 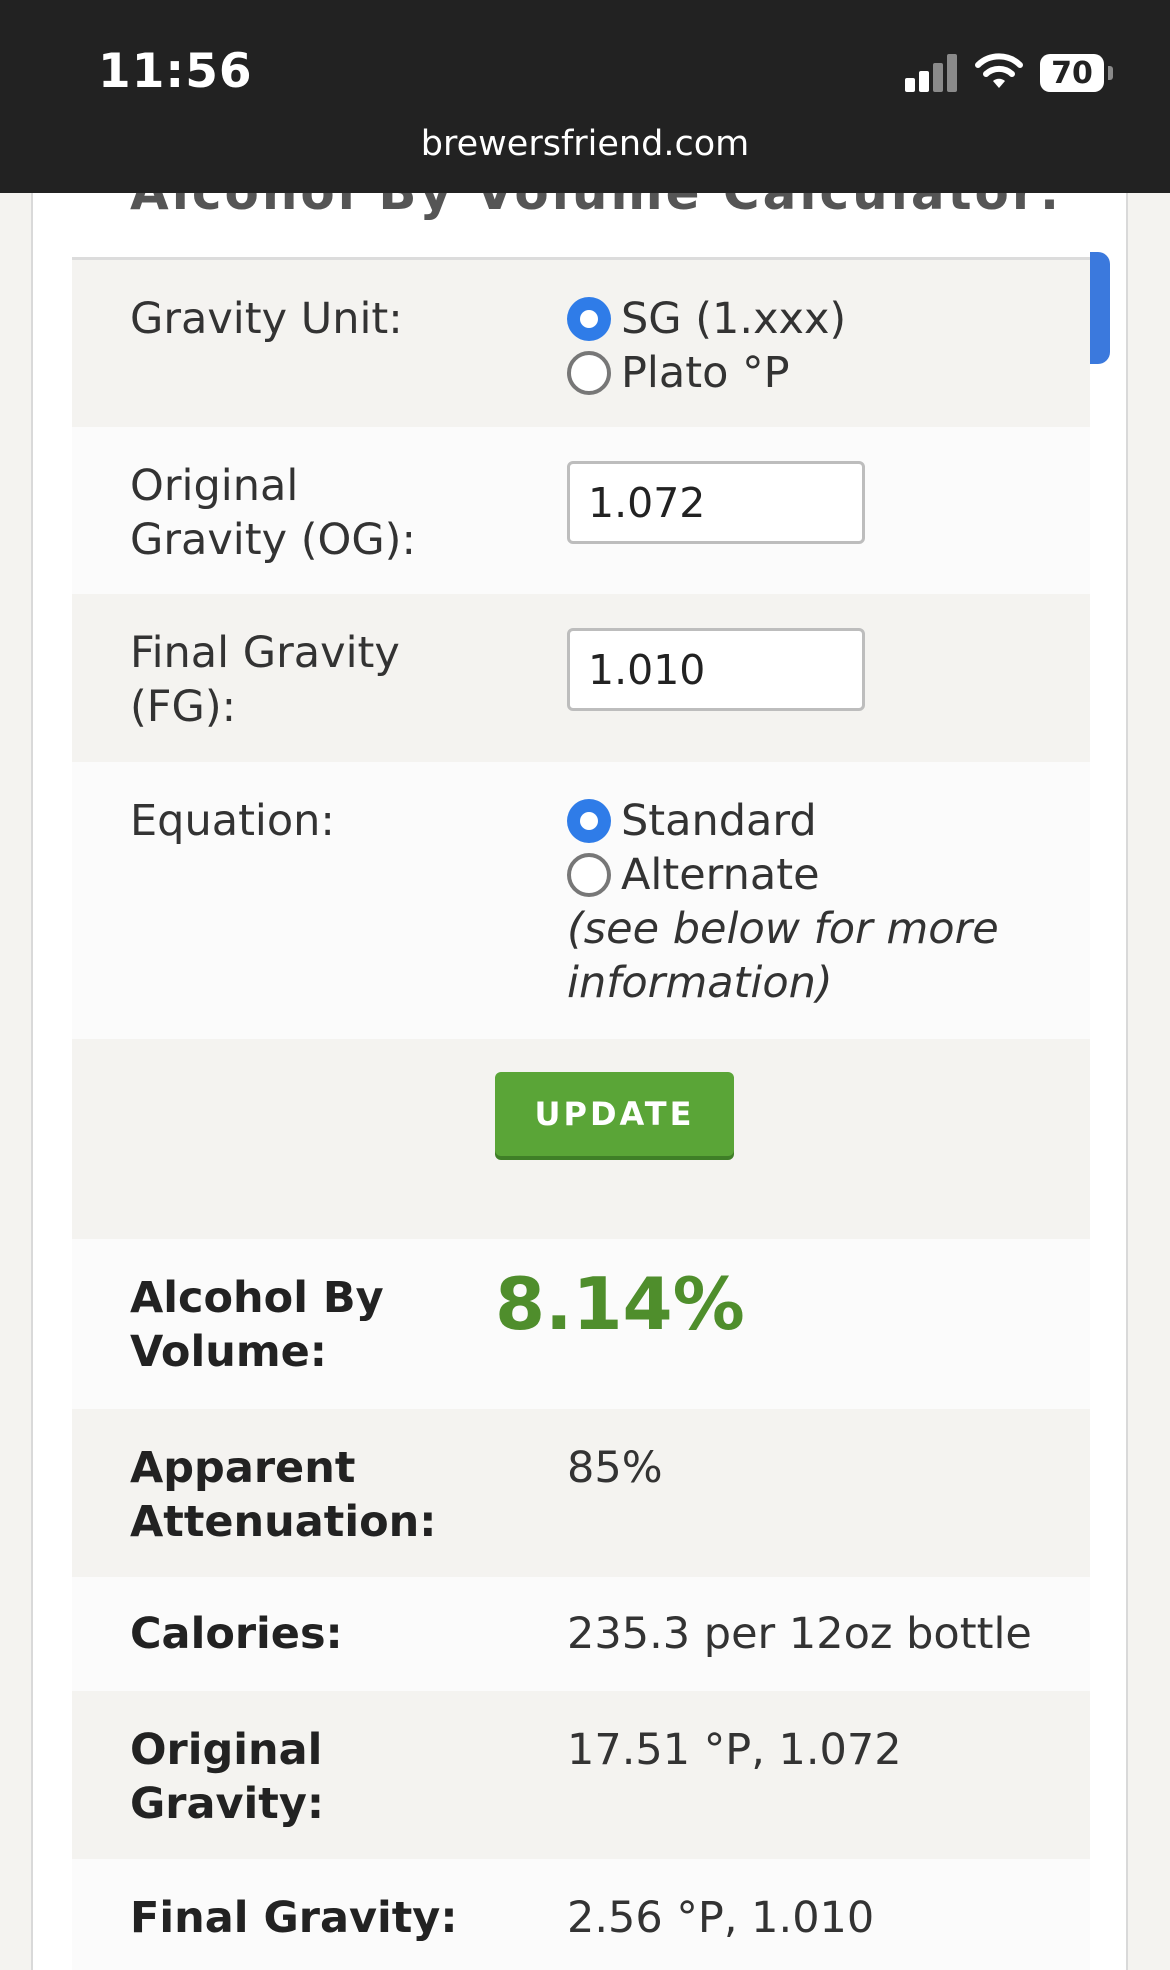 I want to click on original-gravity-row: Original Gravity (OG):, so click(x=581, y=510).